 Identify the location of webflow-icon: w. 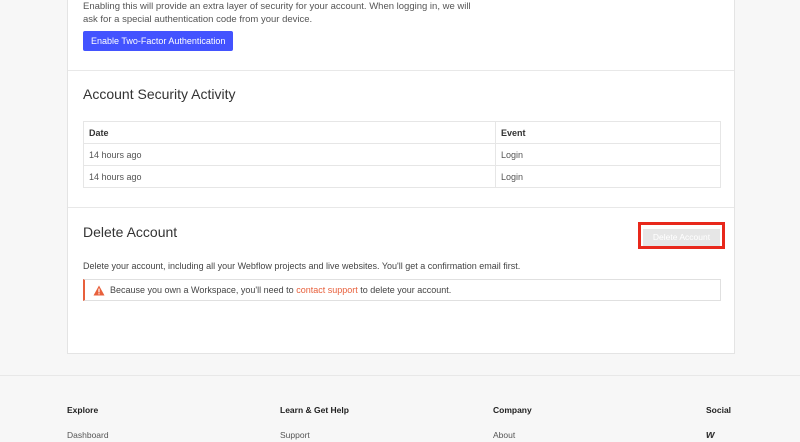
(718, 435).